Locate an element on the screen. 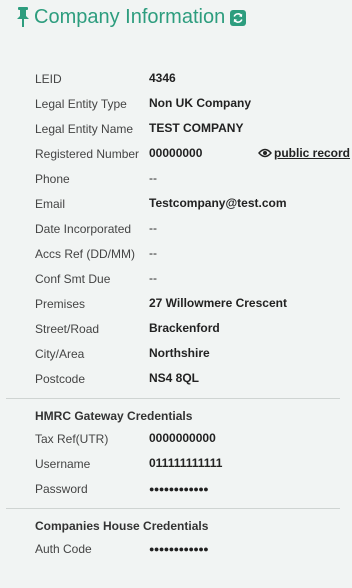 The width and height of the screenshot is (352, 588). field-value: Brackenford is located at coordinates (184, 328).